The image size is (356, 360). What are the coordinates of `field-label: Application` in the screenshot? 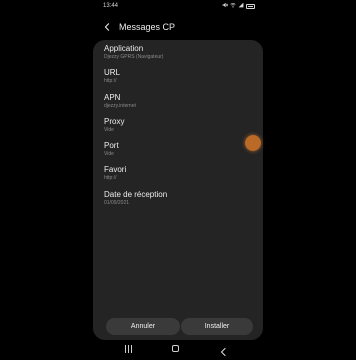 It's located at (124, 48).